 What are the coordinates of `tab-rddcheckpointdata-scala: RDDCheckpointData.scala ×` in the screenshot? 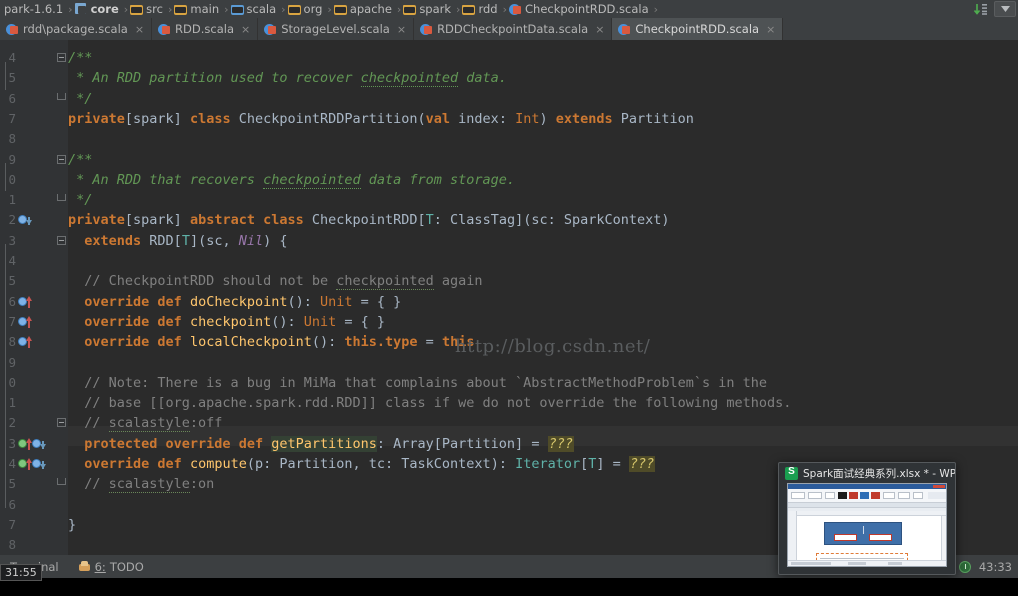 It's located at (513, 29).